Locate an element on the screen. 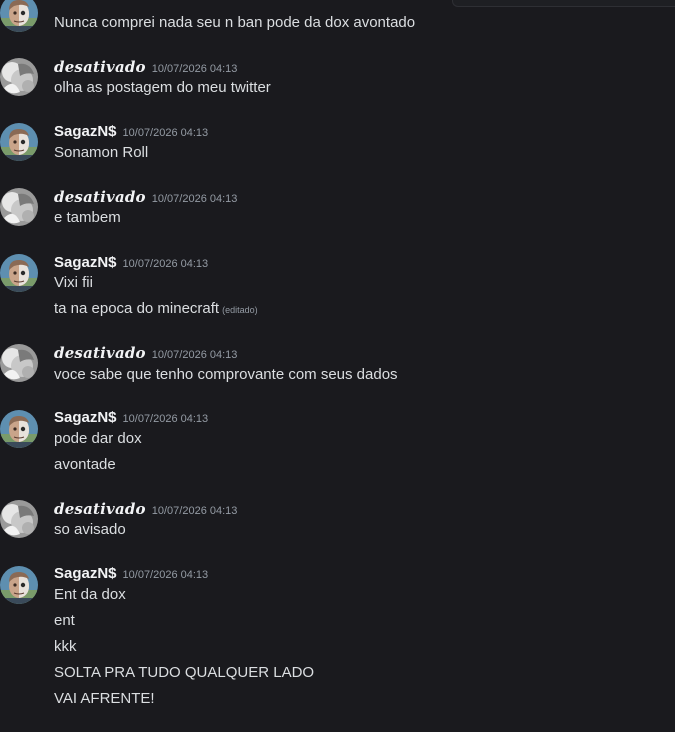  message-text: Vixi fii is located at coordinates (73, 282).